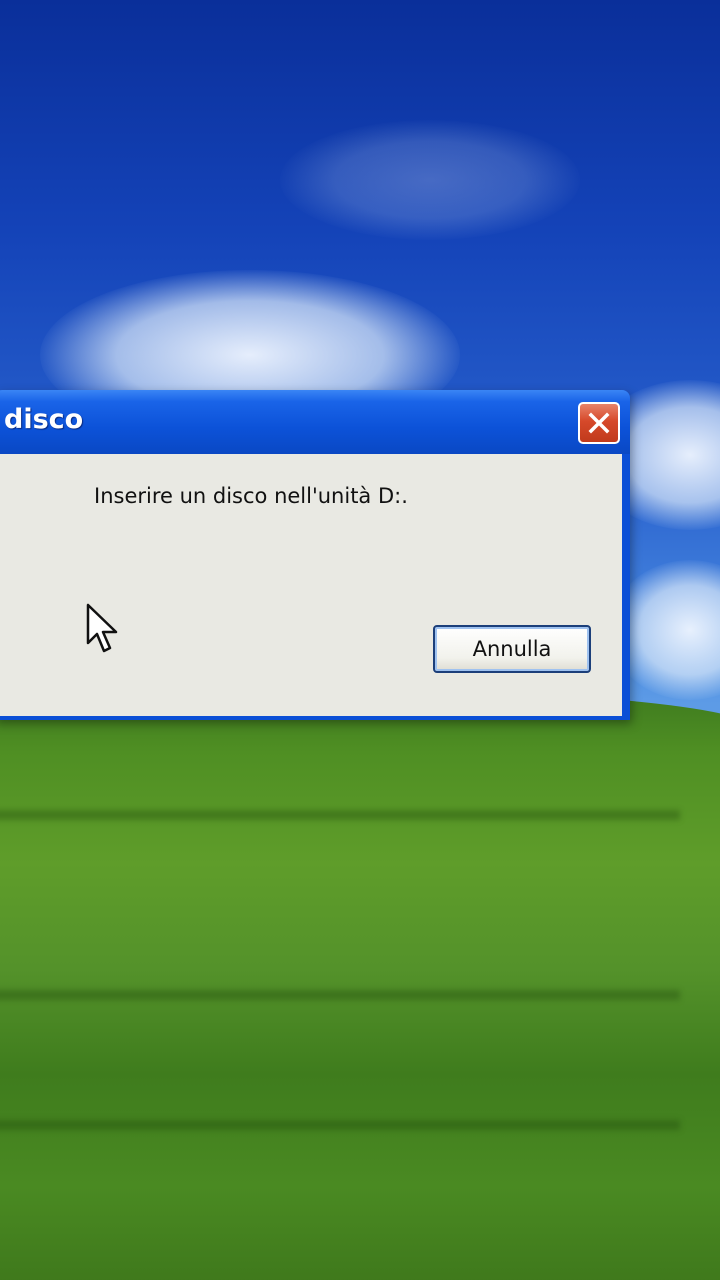  What do you see at coordinates (44, 419) in the screenshot?
I see `dialog-title: disco` at bounding box center [44, 419].